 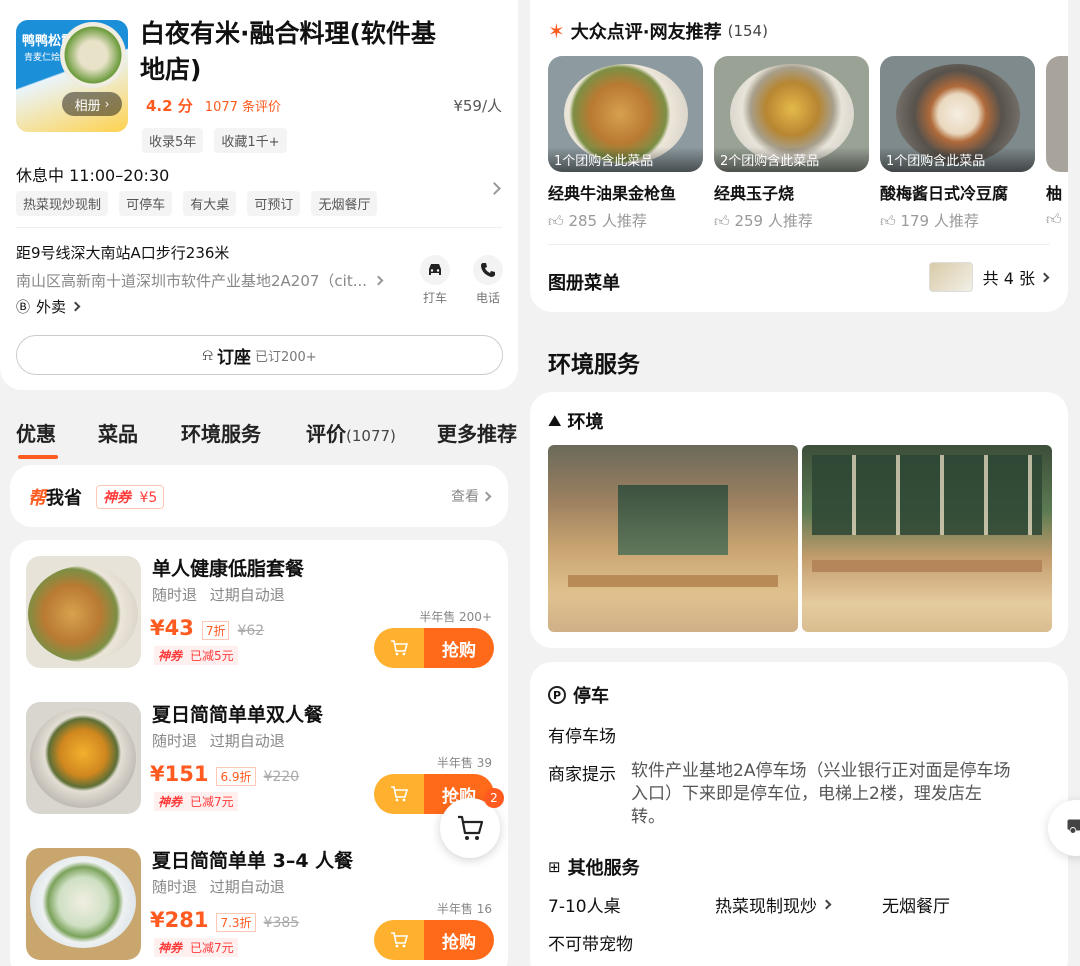 I want to click on car-icon, so click(x=435, y=270).